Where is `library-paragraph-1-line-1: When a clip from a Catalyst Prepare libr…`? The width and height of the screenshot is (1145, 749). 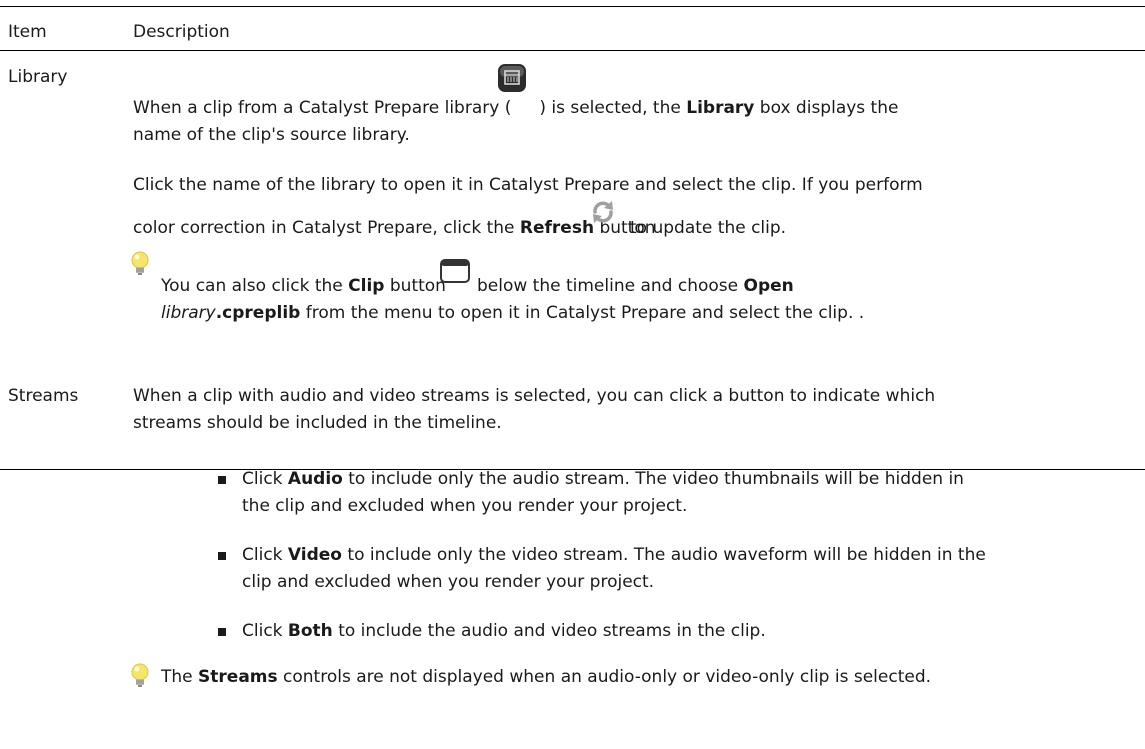 library-paragraph-1-line-1: When a clip from a Catalyst Prepare libr… is located at coordinates (515, 108).